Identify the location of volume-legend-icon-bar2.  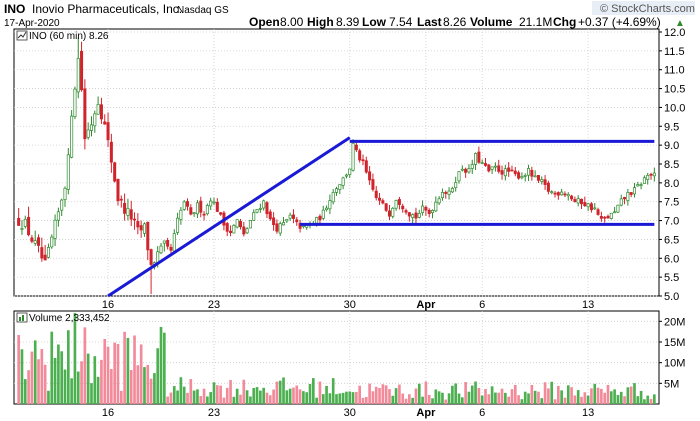
(23, 318).